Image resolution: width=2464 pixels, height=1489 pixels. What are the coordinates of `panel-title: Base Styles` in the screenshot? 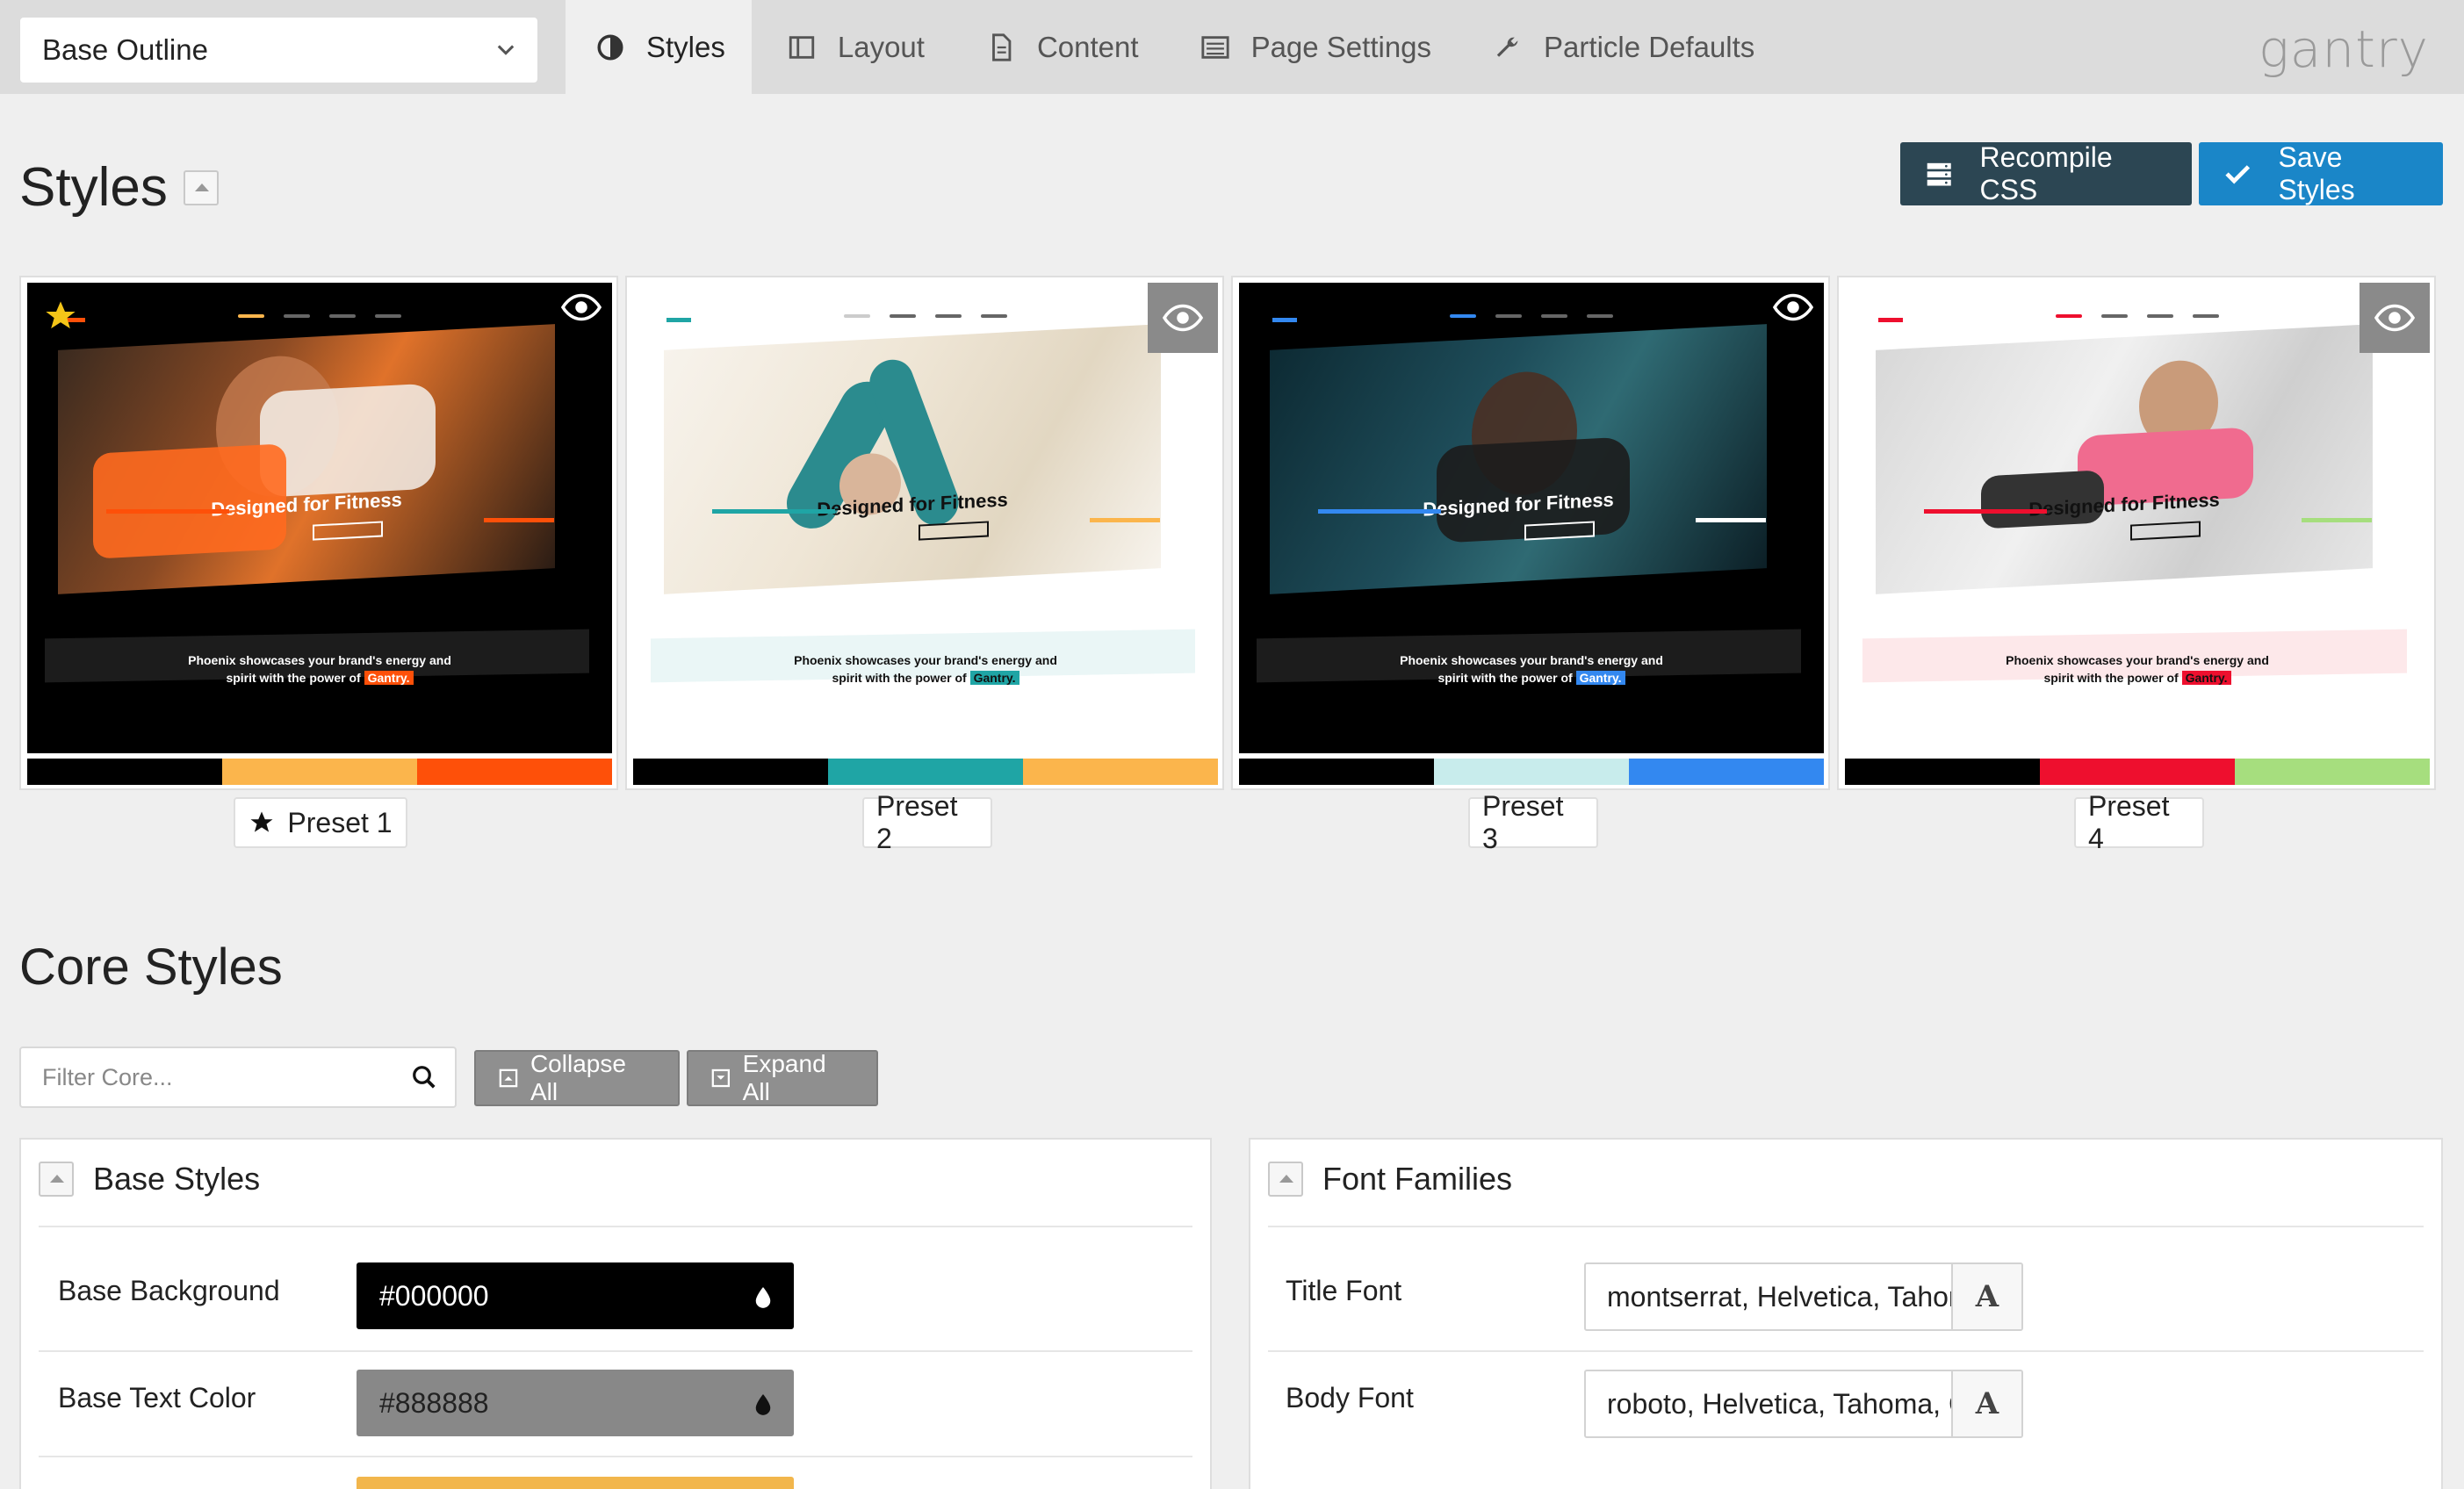 It's located at (149, 1179).